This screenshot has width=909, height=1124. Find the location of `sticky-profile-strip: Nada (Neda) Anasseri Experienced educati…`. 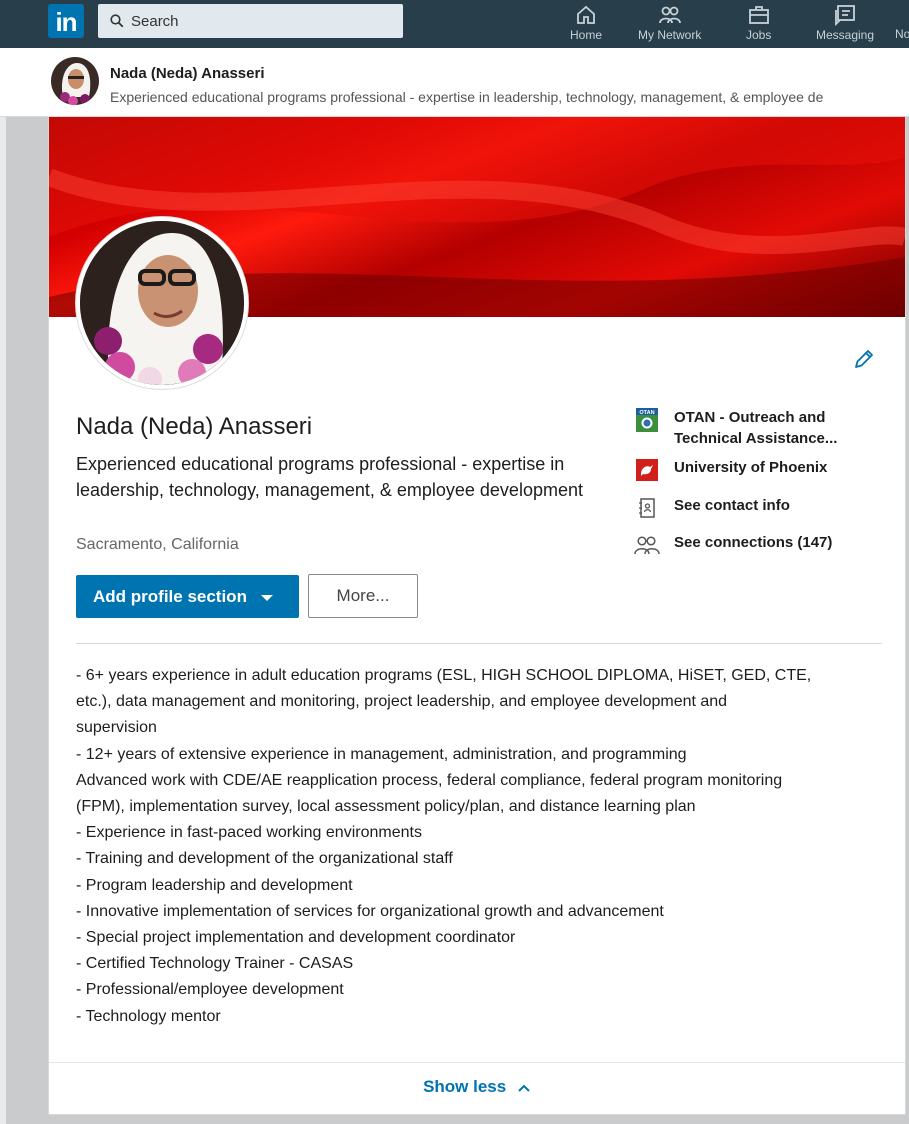

sticky-profile-strip: Nada (Neda) Anasseri Experienced educati… is located at coordinates (454, 82).